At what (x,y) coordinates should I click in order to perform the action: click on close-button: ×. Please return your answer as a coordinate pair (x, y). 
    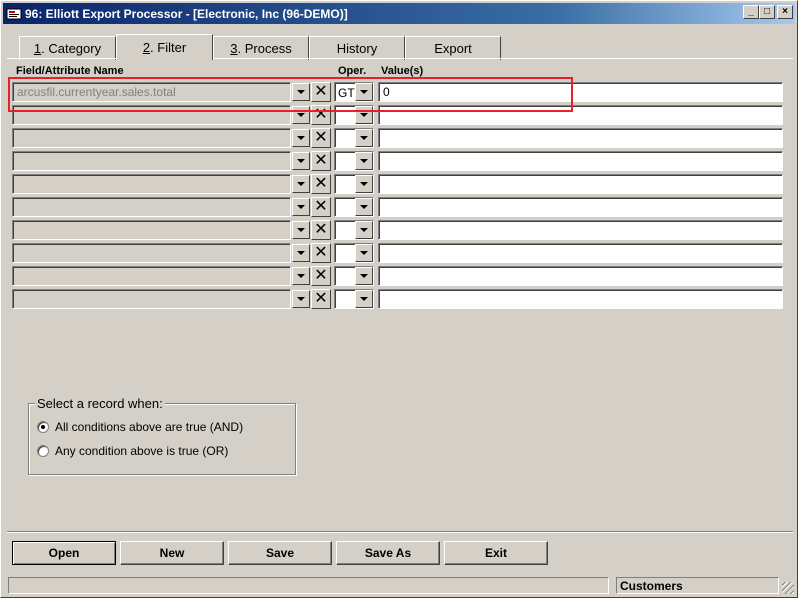
    Looking at the image, I should click on (785, 12).